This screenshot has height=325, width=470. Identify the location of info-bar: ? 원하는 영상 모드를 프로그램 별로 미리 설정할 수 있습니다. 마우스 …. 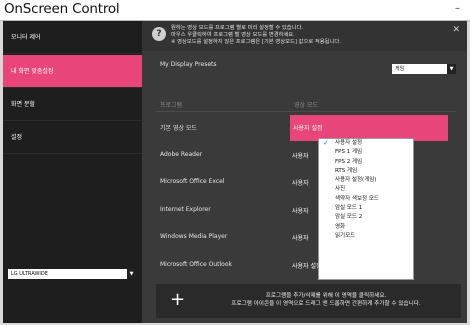
(304, 36).